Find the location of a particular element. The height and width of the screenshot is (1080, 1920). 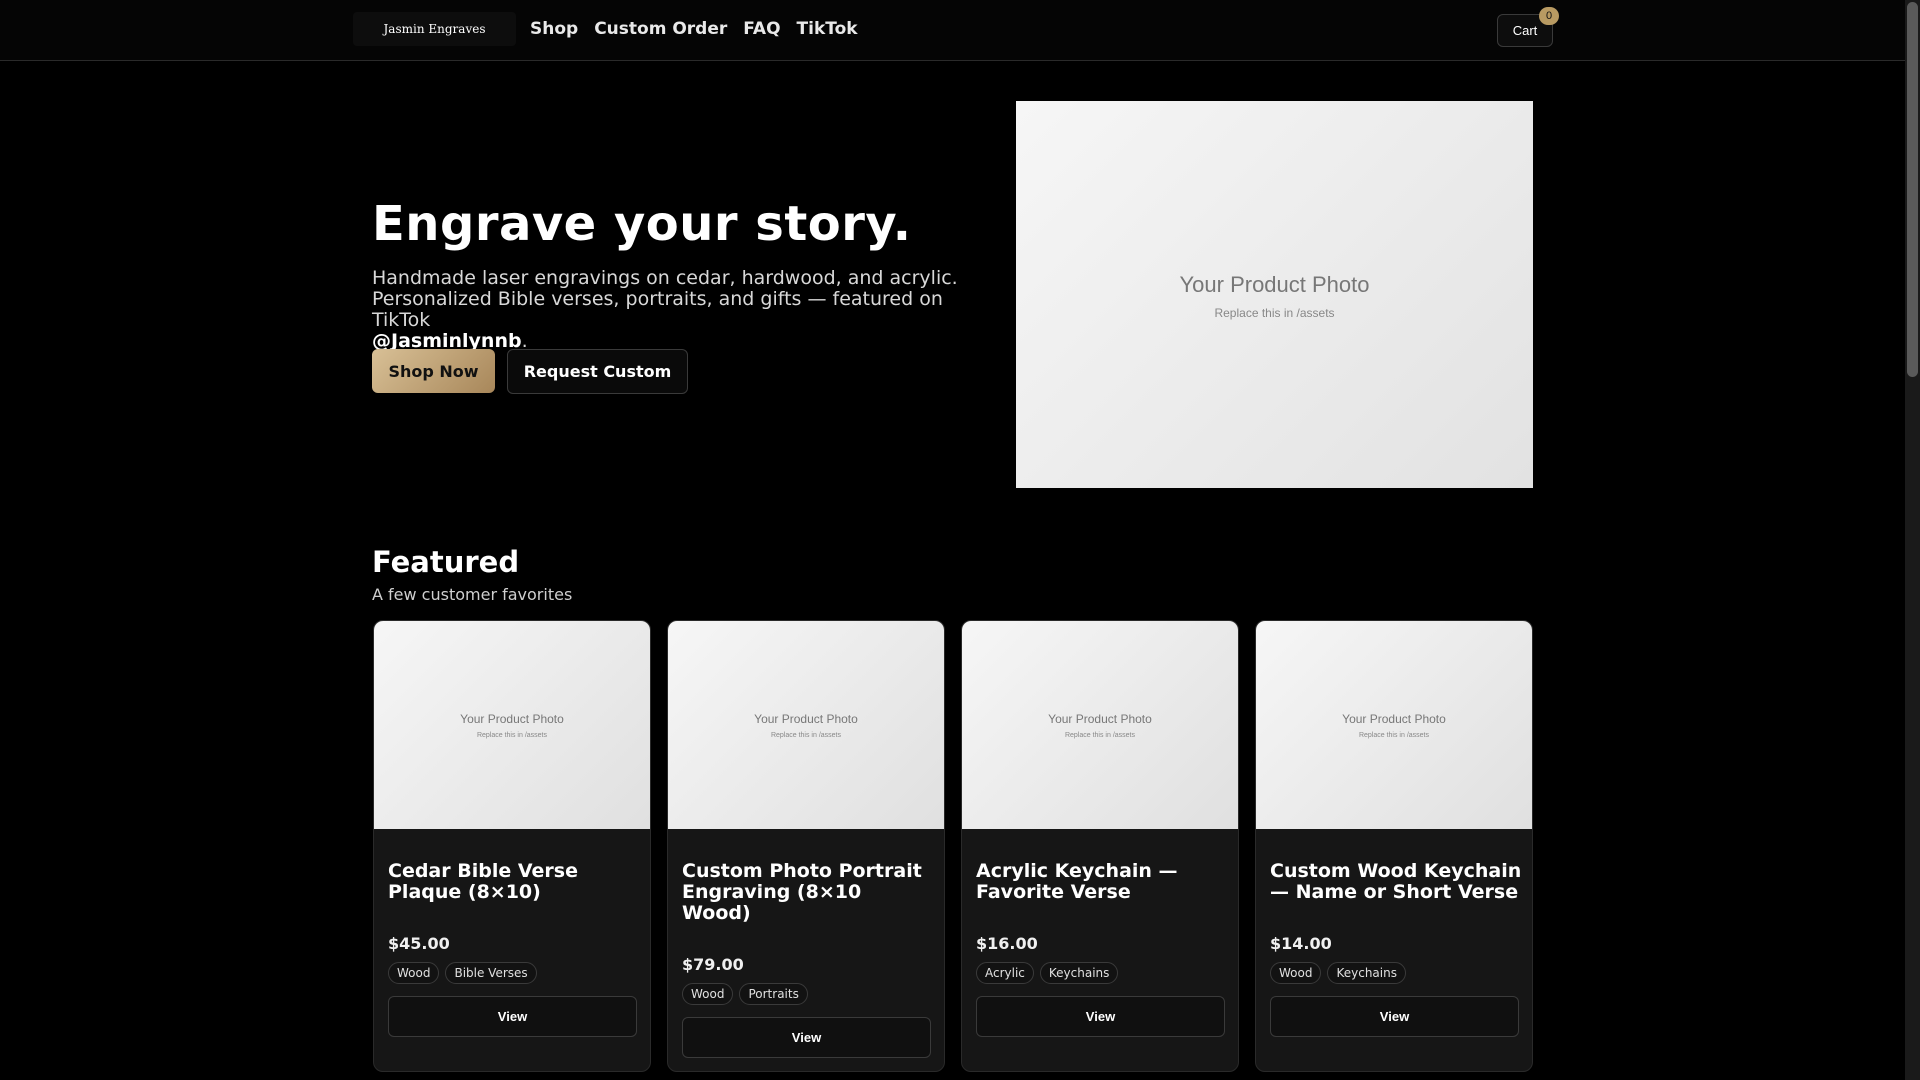

main-nav: Shop Custom Order FAQ TikTok is located at coordinates (694, 29).